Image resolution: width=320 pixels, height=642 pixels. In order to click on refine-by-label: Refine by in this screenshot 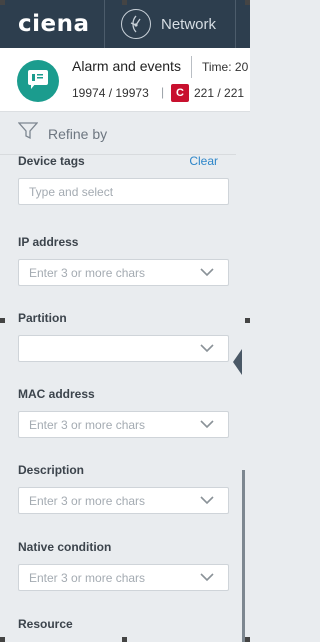, I will do `click(78, 133)`.